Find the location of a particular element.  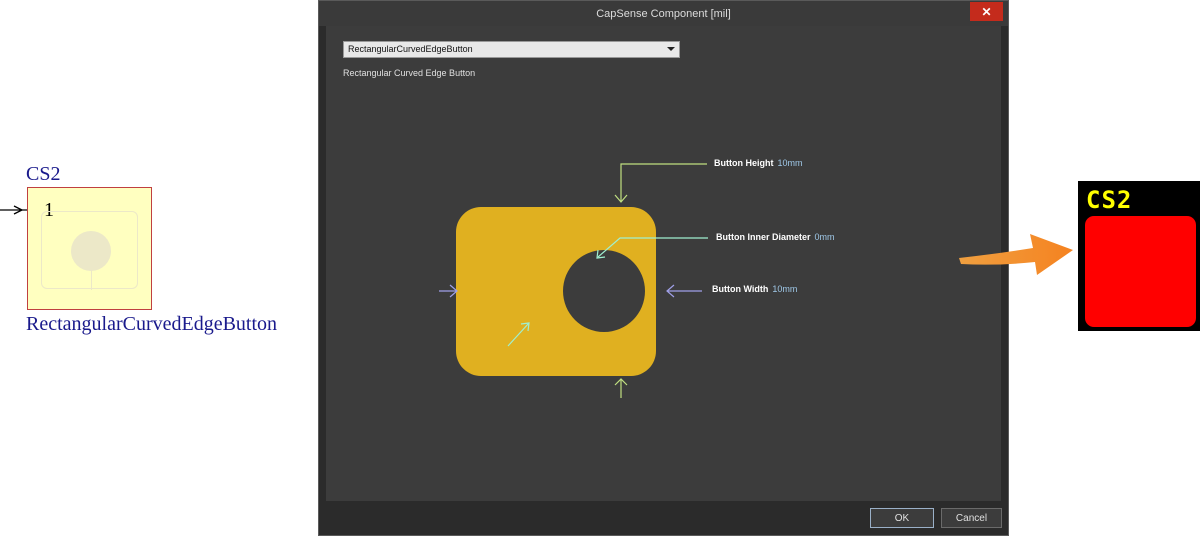

close-icon: ✕ is located at coordinates (986, 11).